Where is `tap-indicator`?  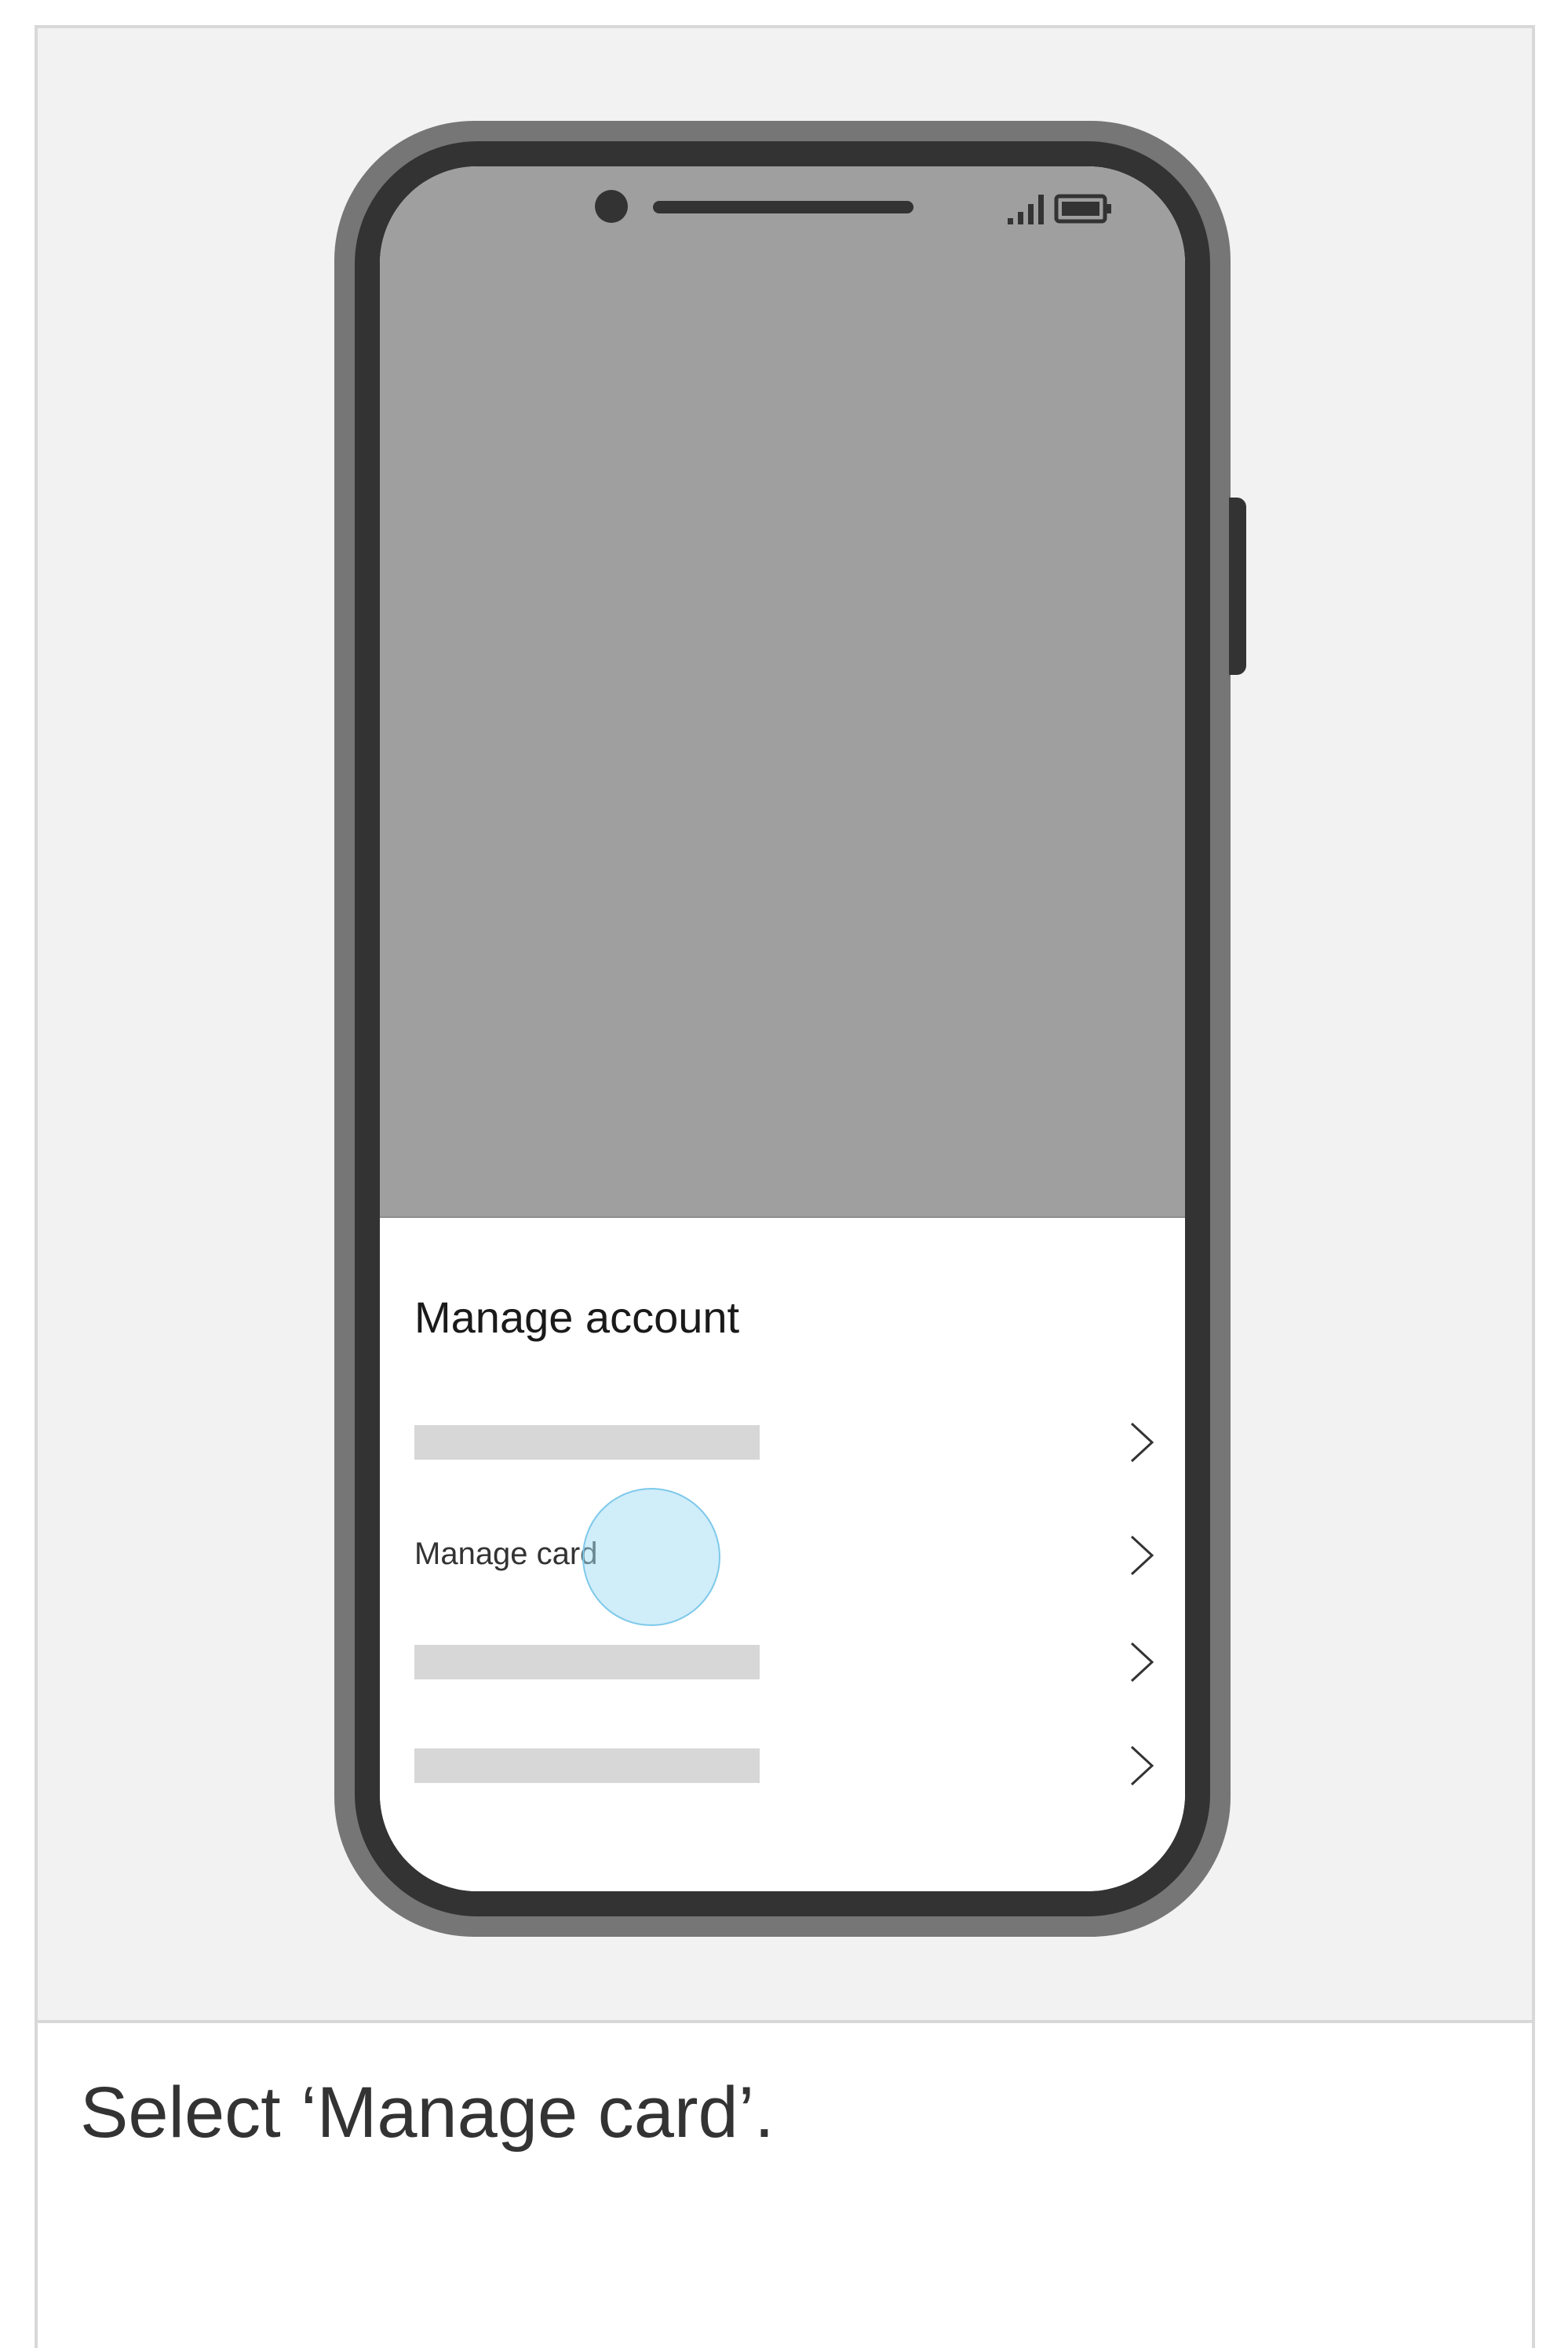 tap-indicator is located at coordinates (651, 1557).